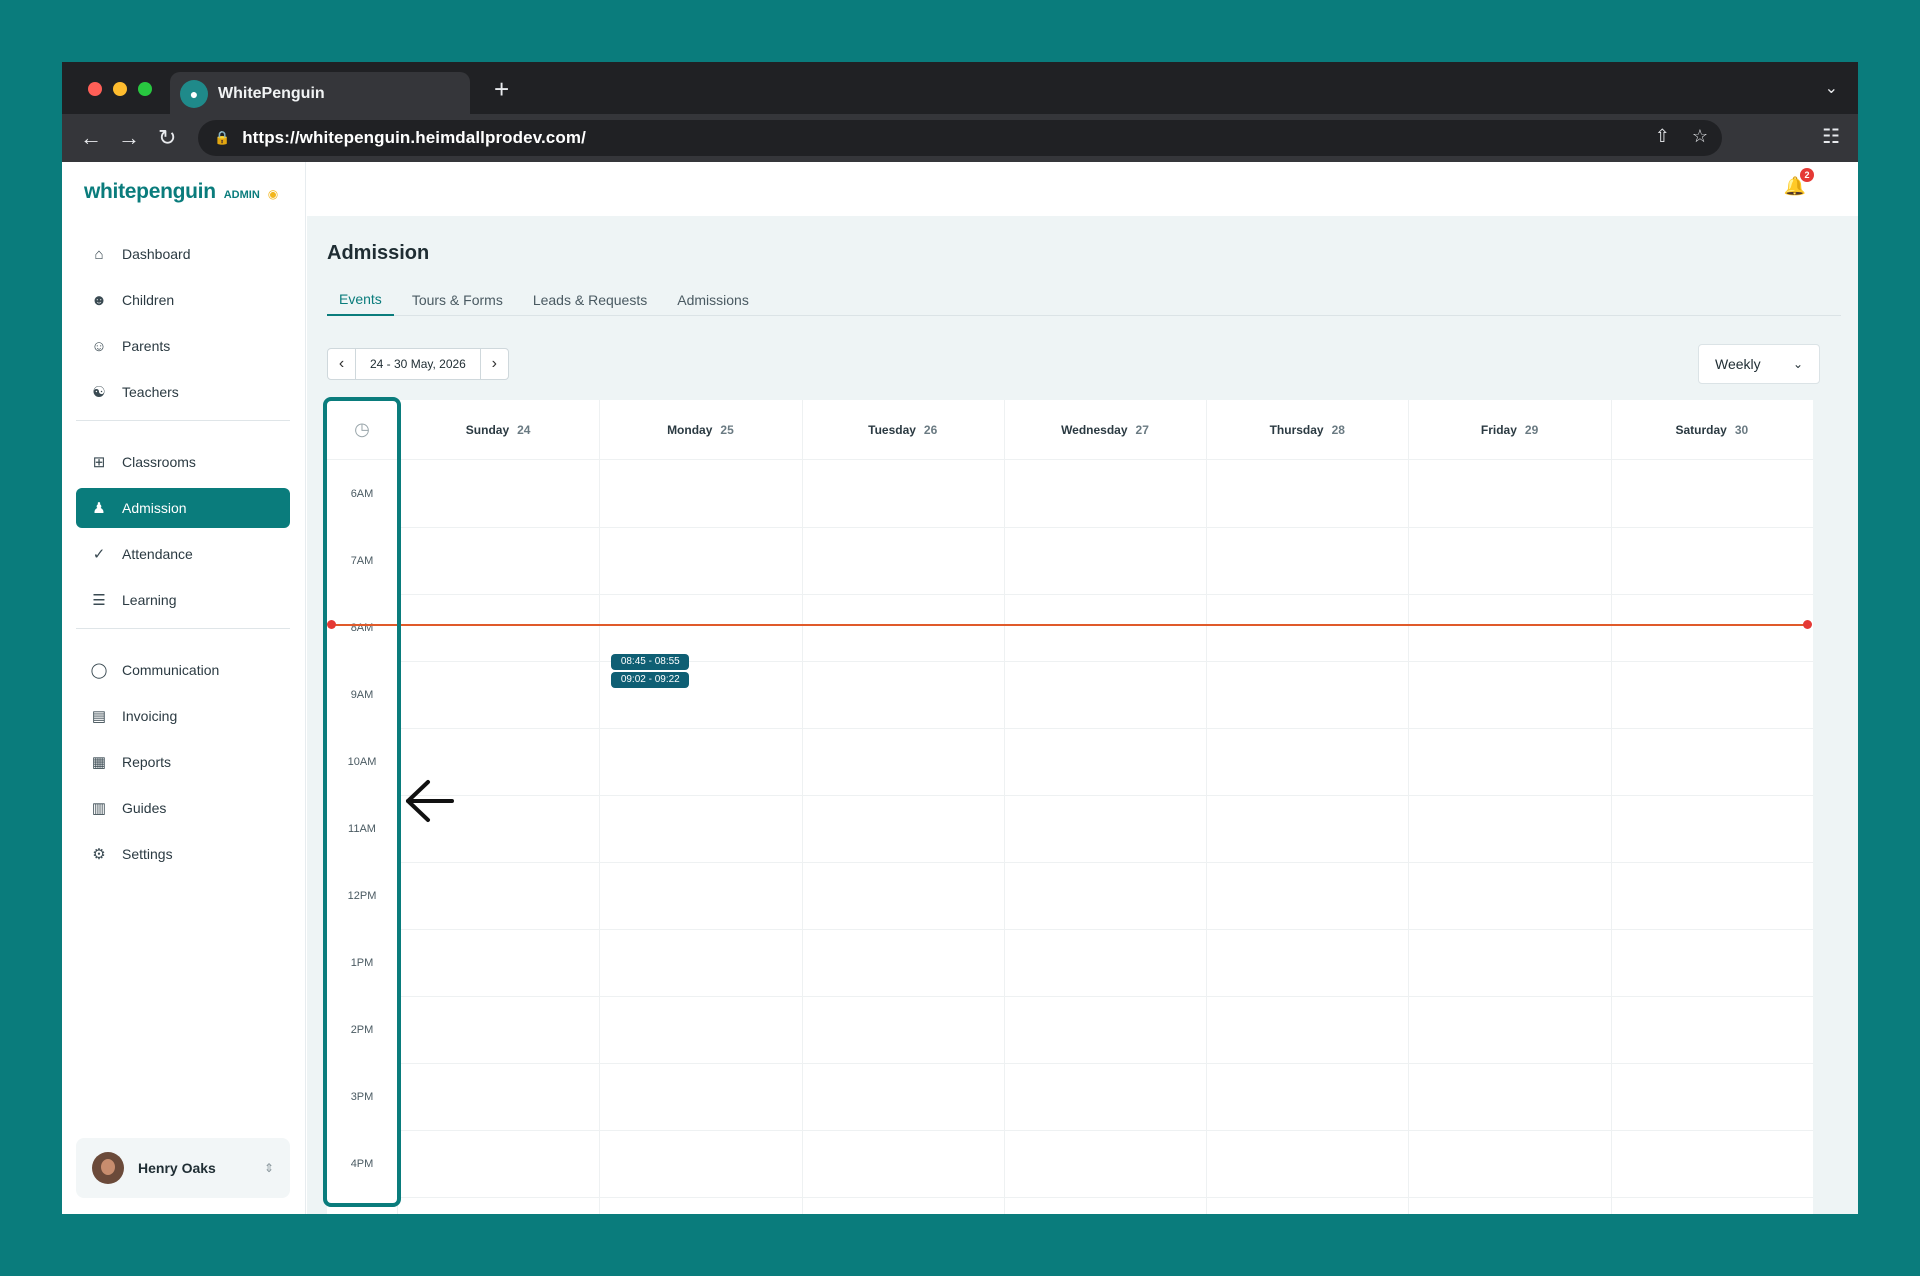 The image size is (1920, 1276). I want to click on sidebar-item-dashboard: ⌂ Dashboard, so click(183, 254).